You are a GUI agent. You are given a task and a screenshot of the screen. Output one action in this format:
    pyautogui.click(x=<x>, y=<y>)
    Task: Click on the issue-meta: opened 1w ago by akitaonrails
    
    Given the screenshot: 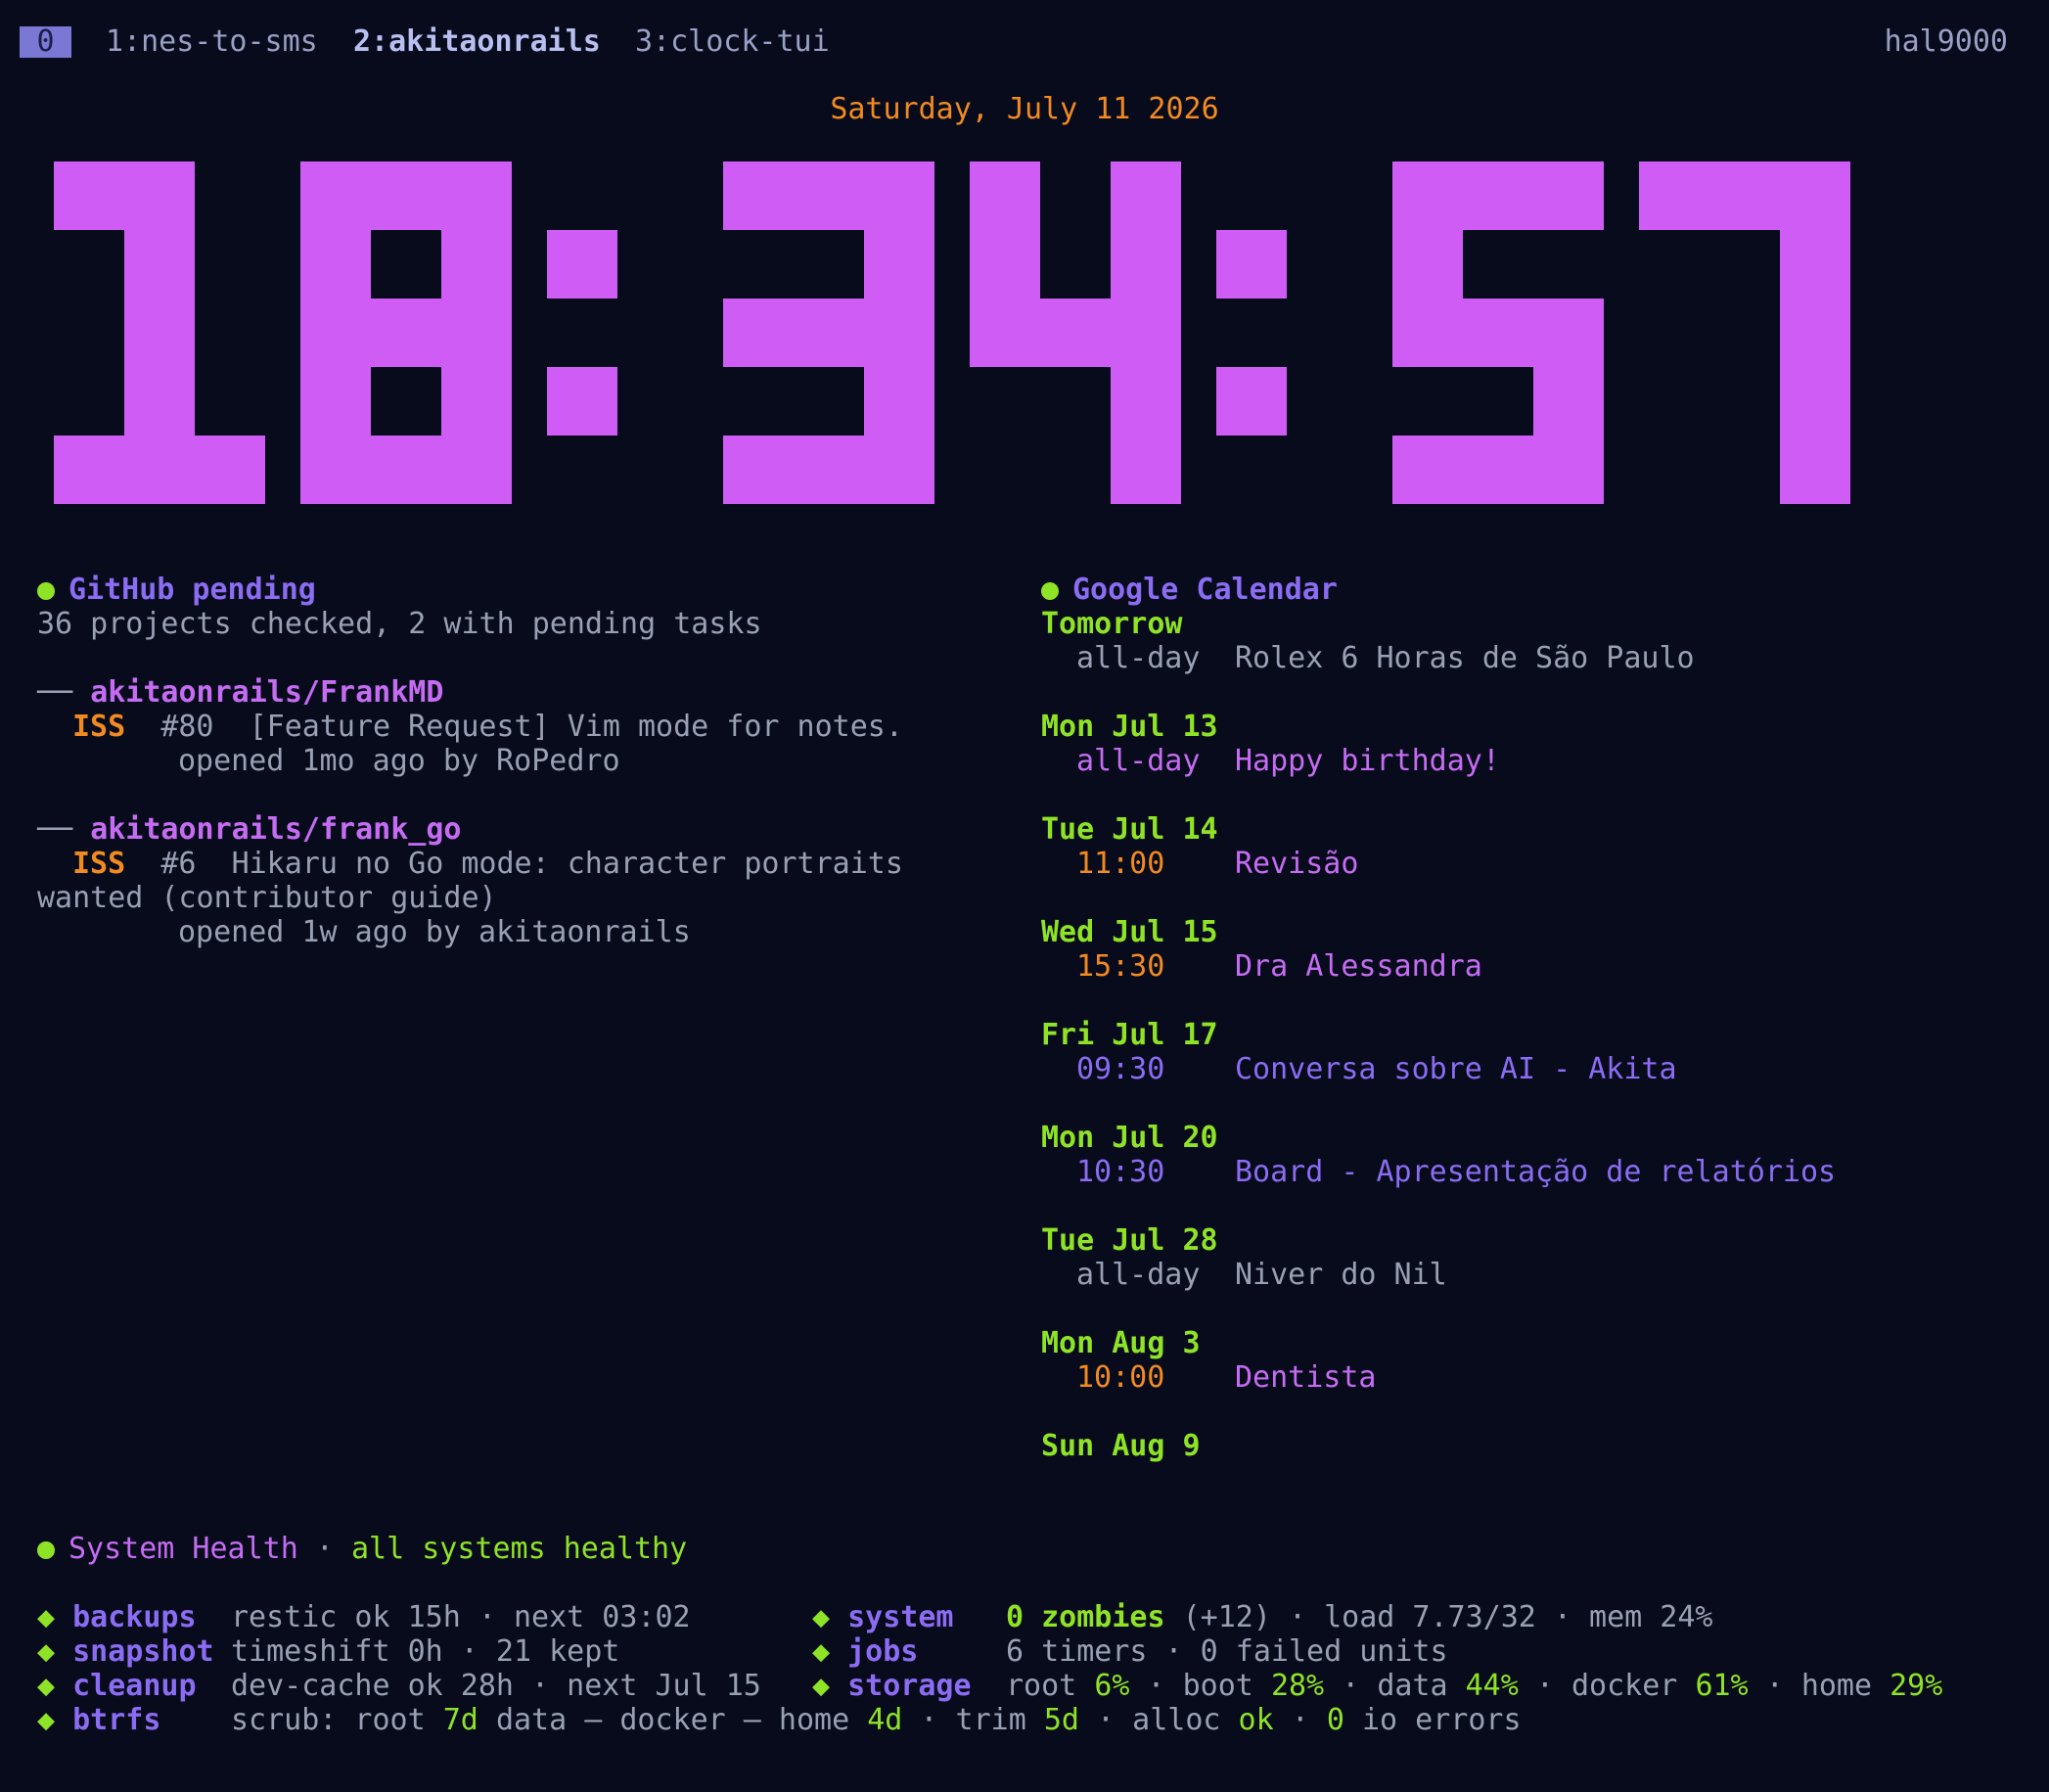 What is the action you would take?
    pyautogui.click(x=435, y=932)
    